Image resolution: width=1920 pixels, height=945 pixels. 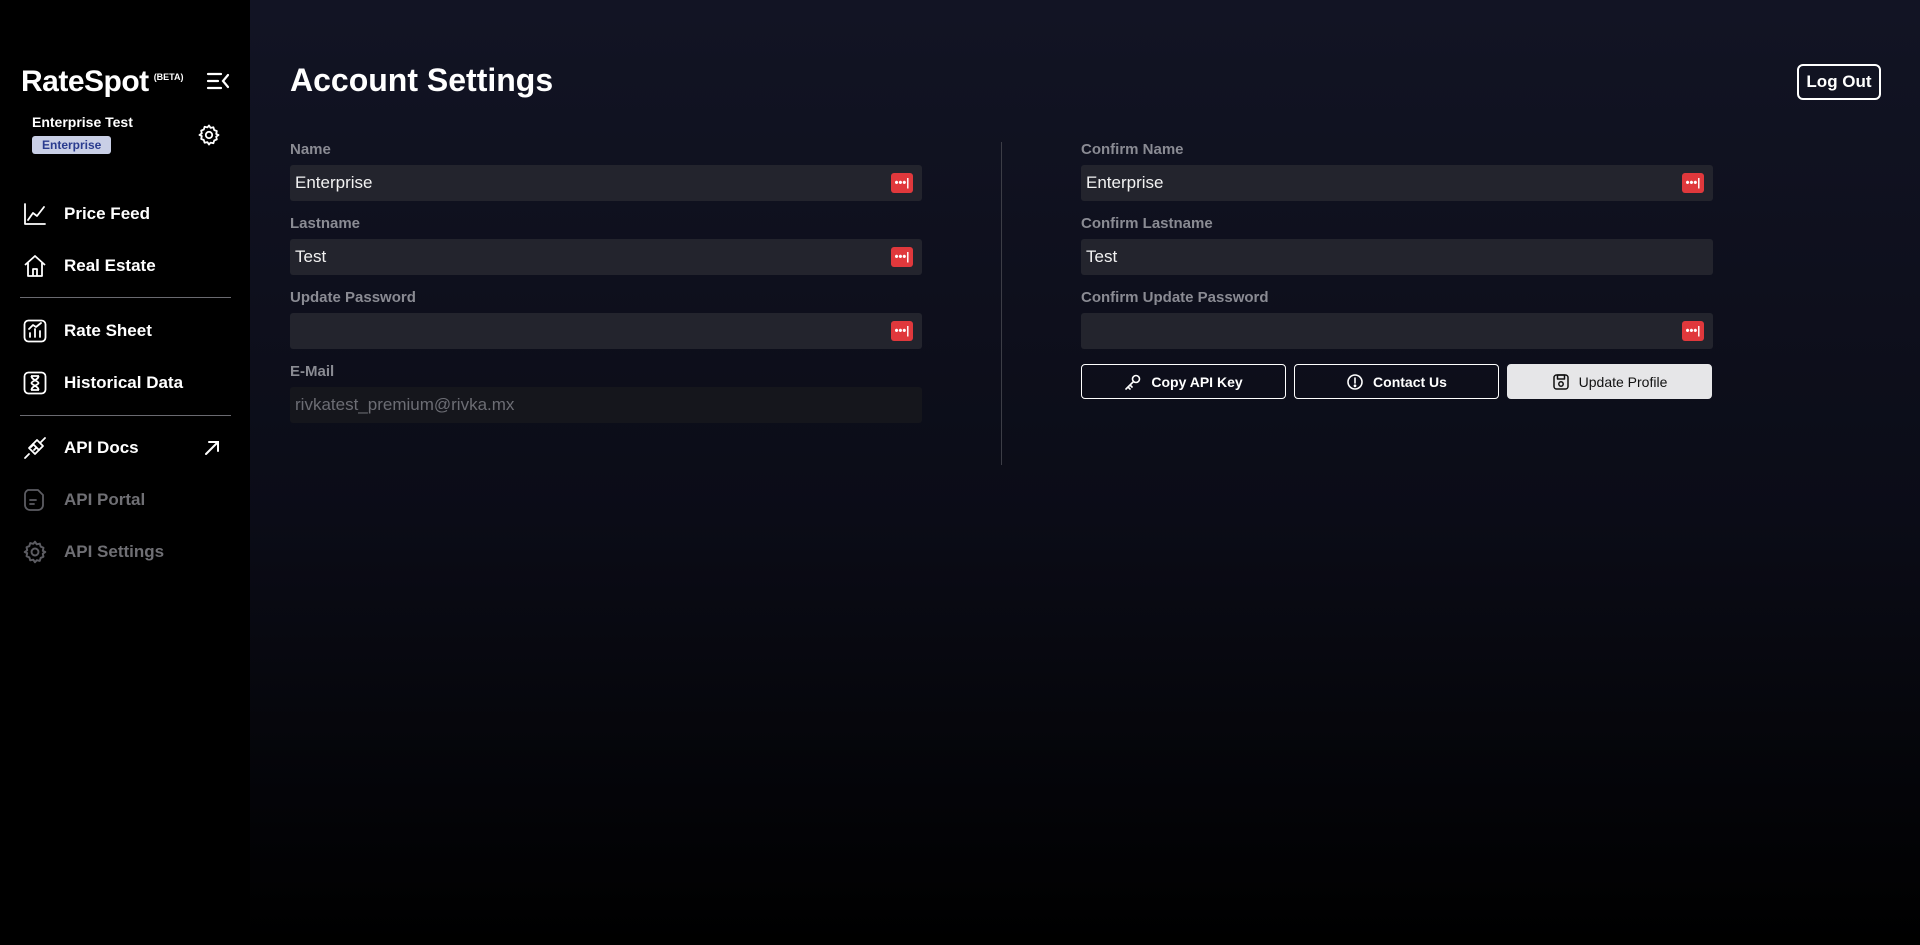 I want to click on nav-item-api-settings: API Settings, so click(x=125, y=552).